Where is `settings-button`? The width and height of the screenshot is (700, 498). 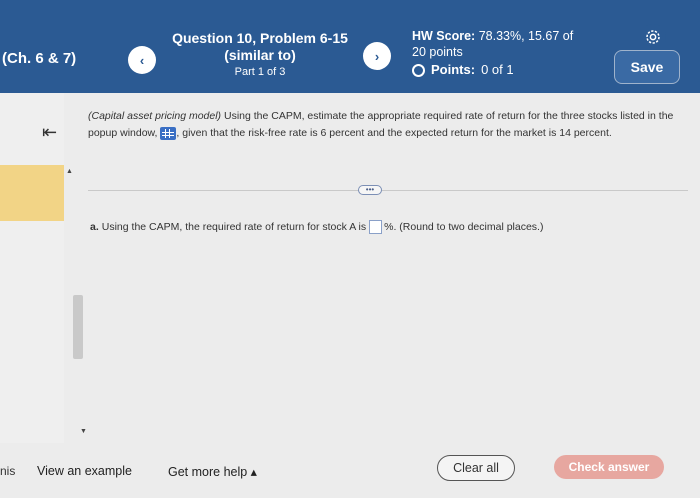
settings-button is located at coordinates (653, 37).